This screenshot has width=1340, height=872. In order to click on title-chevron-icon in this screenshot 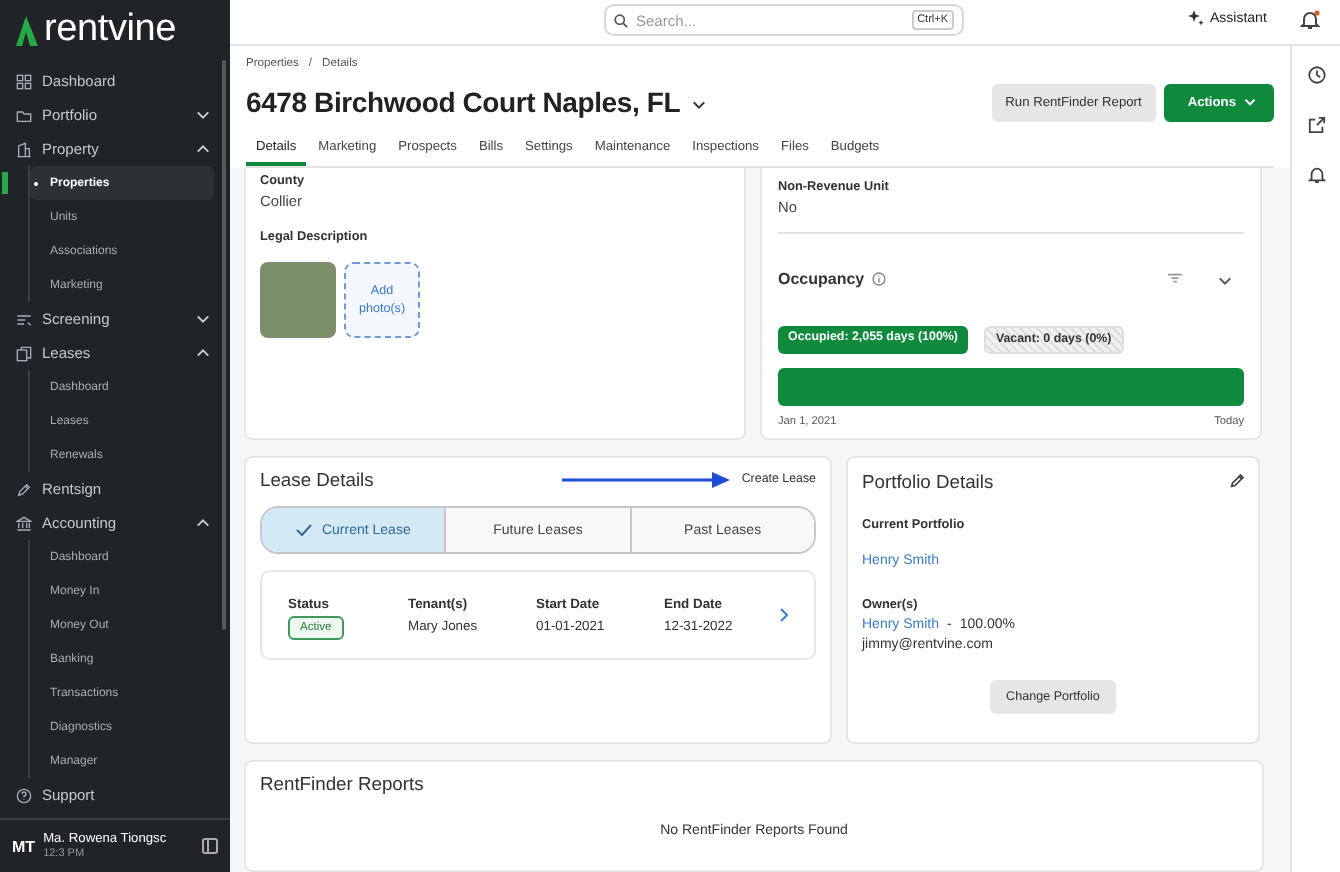, I will do `click(699, 105)`.